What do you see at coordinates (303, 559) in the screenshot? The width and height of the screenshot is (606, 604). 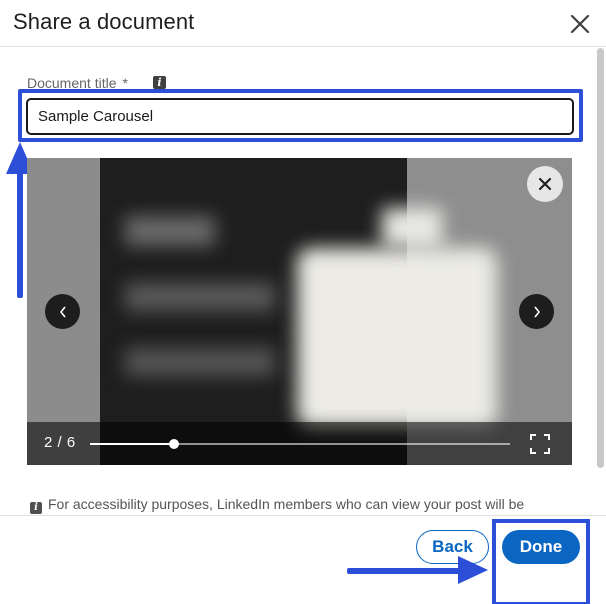 I see `dialog-footer: Back Done` at bounding box center [303, 559].